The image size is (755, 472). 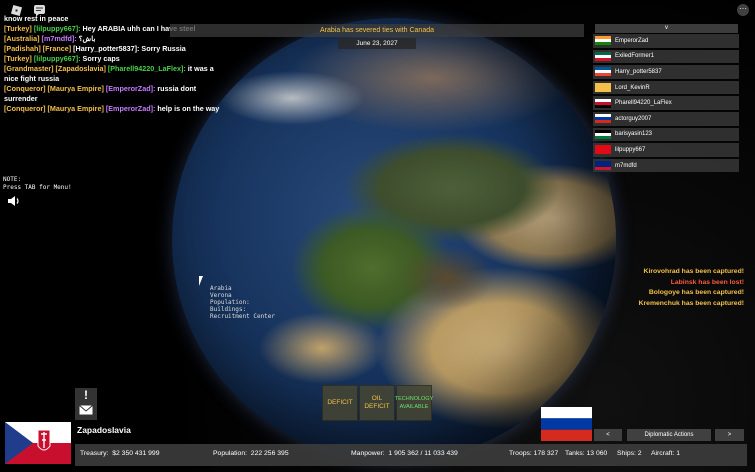 I want to click on chat-segment: [Grandmaster], so click(x=30, y=68).